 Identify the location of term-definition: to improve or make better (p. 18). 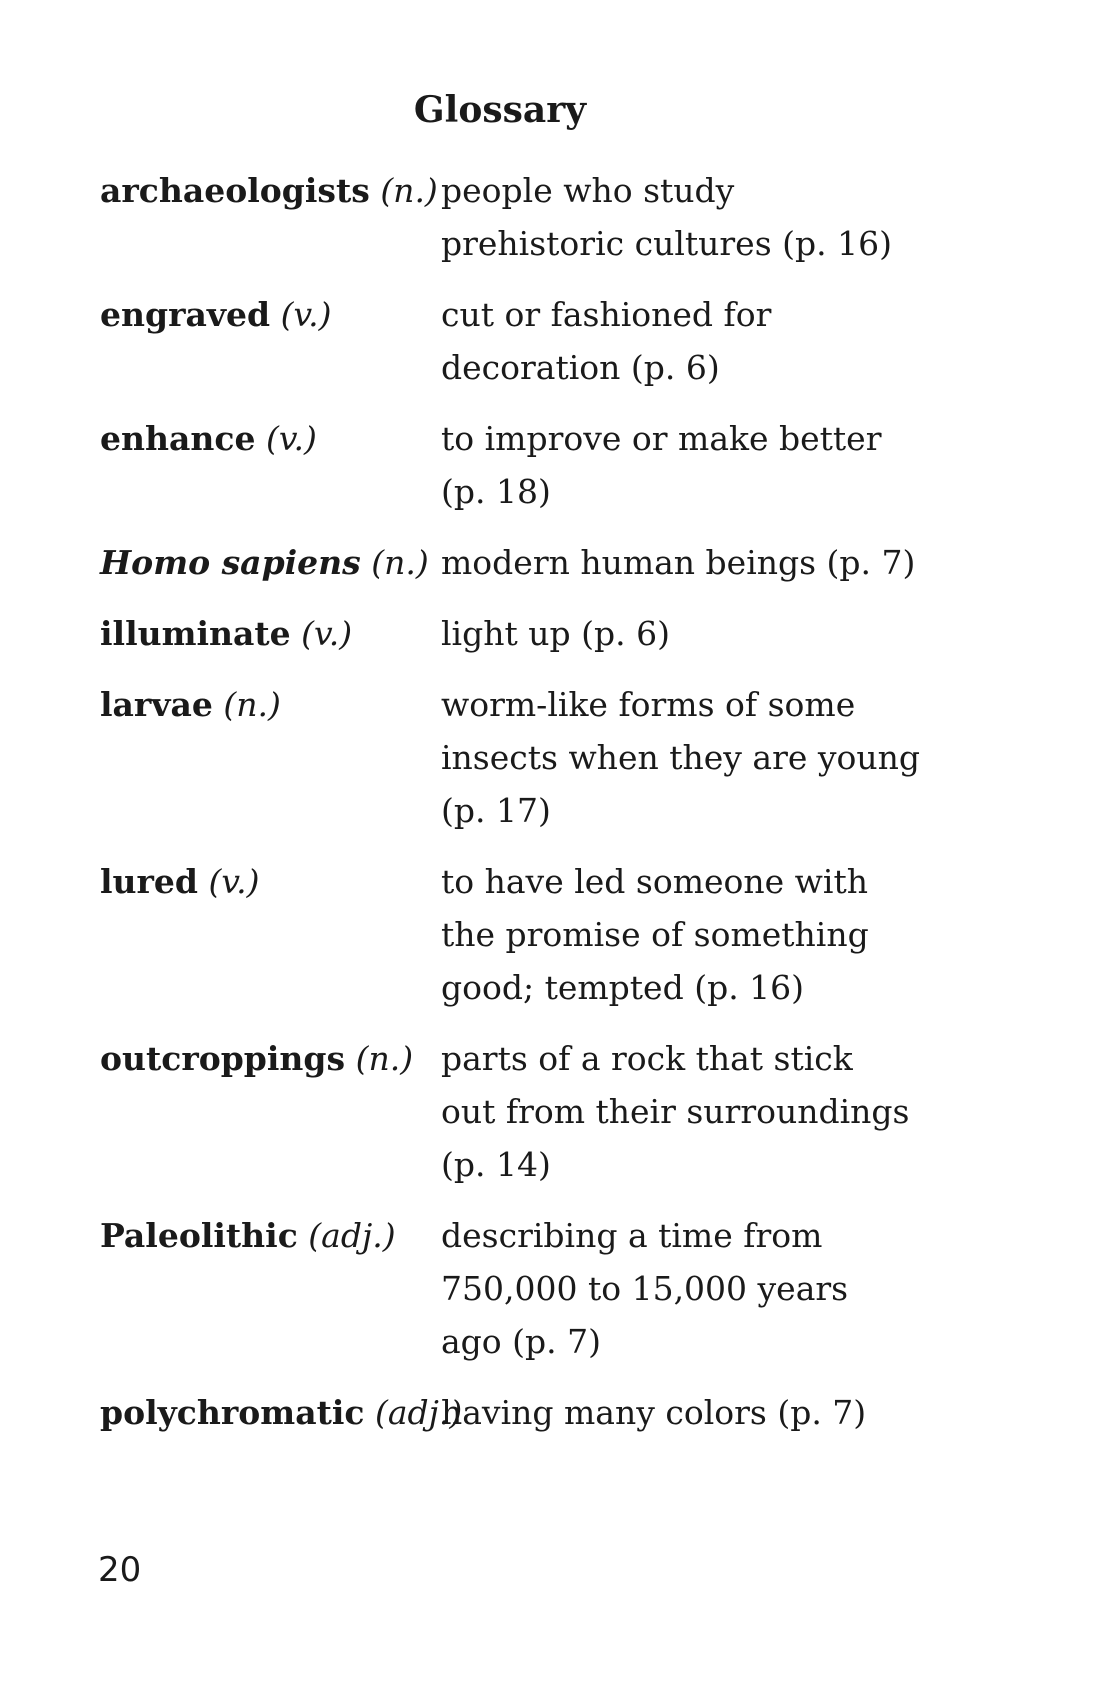
(661, 465).